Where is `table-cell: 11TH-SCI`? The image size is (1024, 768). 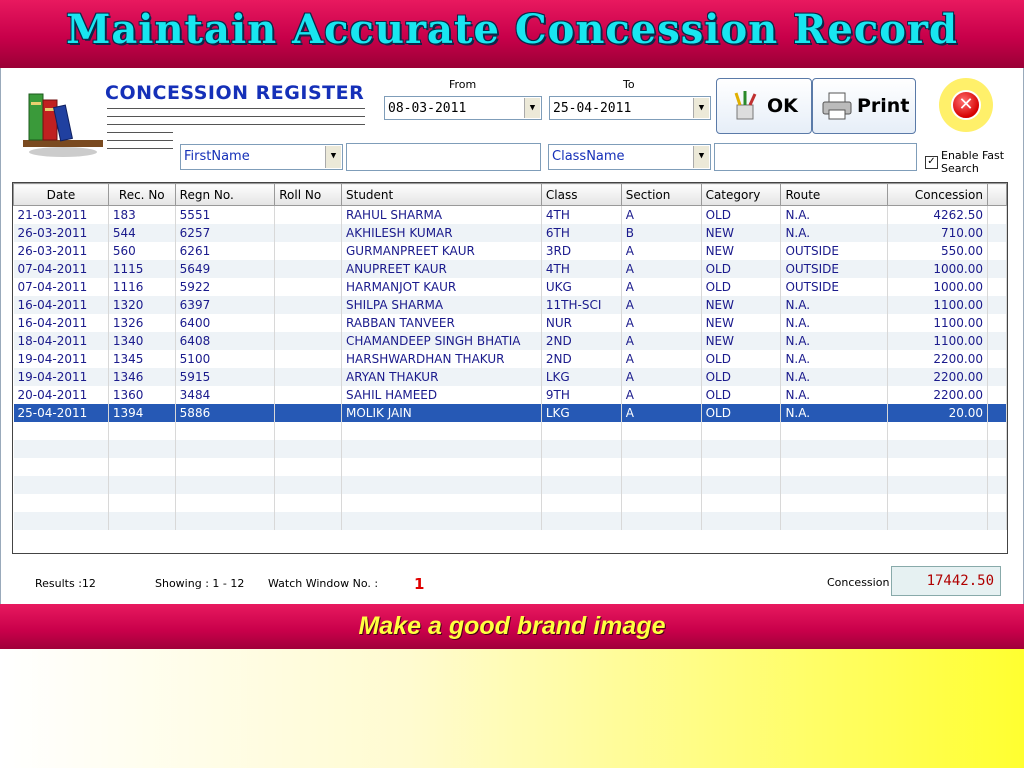
table-cell: 11TH-SCI is located at coordinates (581, 305).